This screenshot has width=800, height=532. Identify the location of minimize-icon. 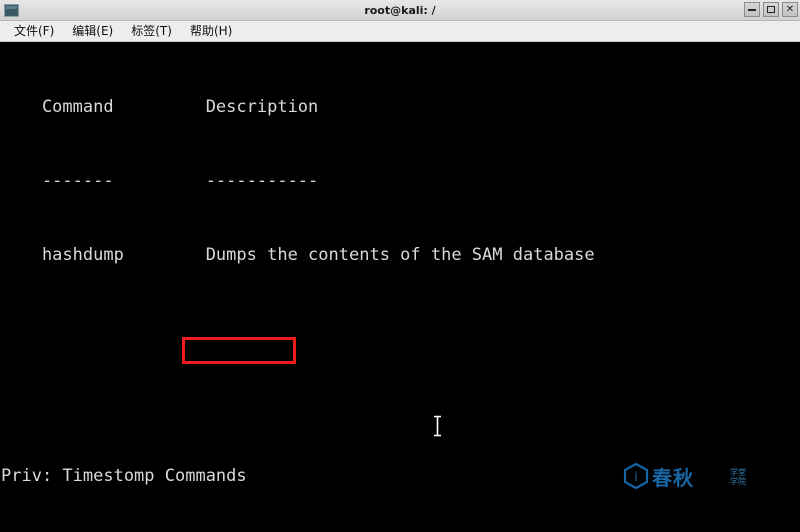
(752, 9).